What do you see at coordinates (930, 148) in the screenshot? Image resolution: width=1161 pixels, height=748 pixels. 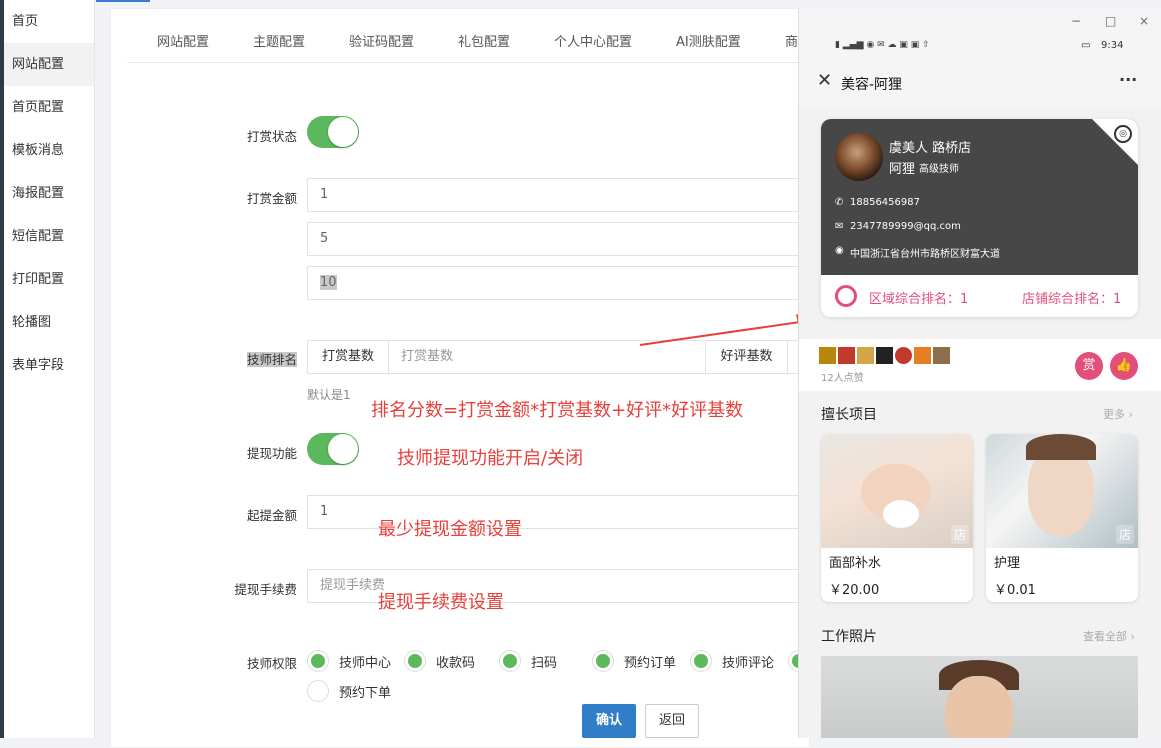 I see `store-name: 虞美人 路桥店` at bounding box center [930, 148].